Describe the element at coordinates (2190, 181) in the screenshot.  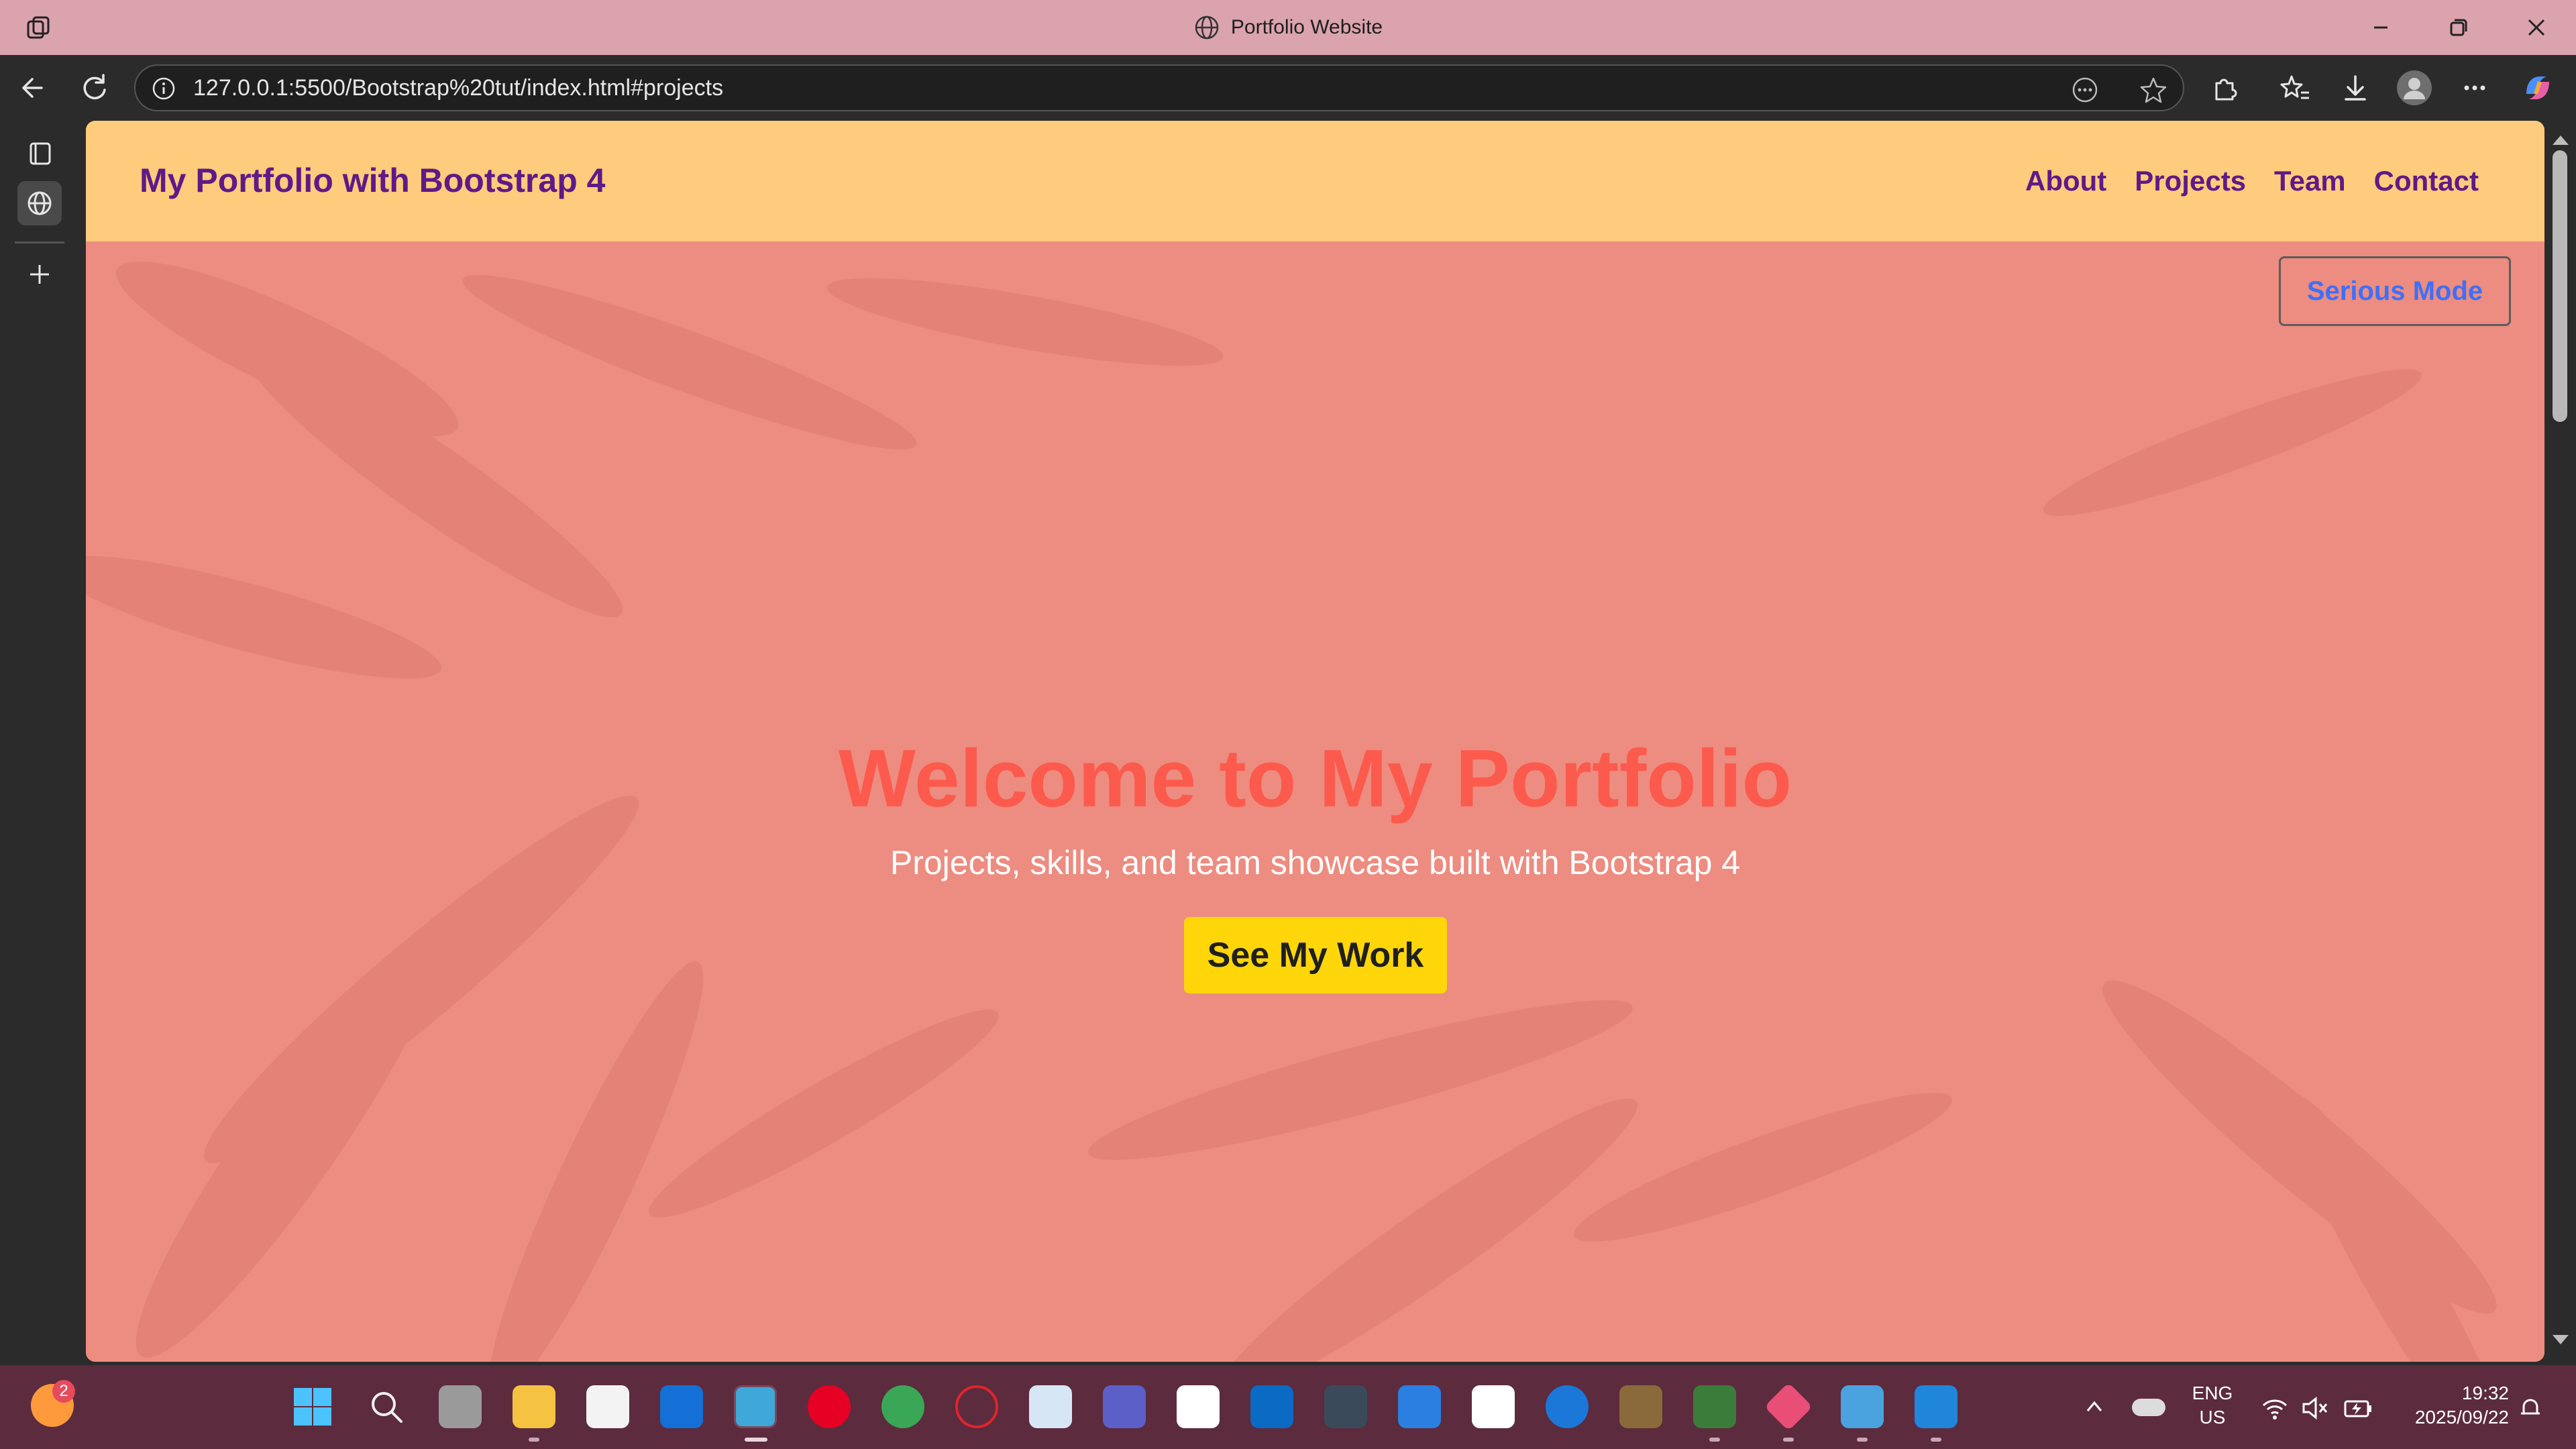
I see `nav-link-projects: Projects` at that location.